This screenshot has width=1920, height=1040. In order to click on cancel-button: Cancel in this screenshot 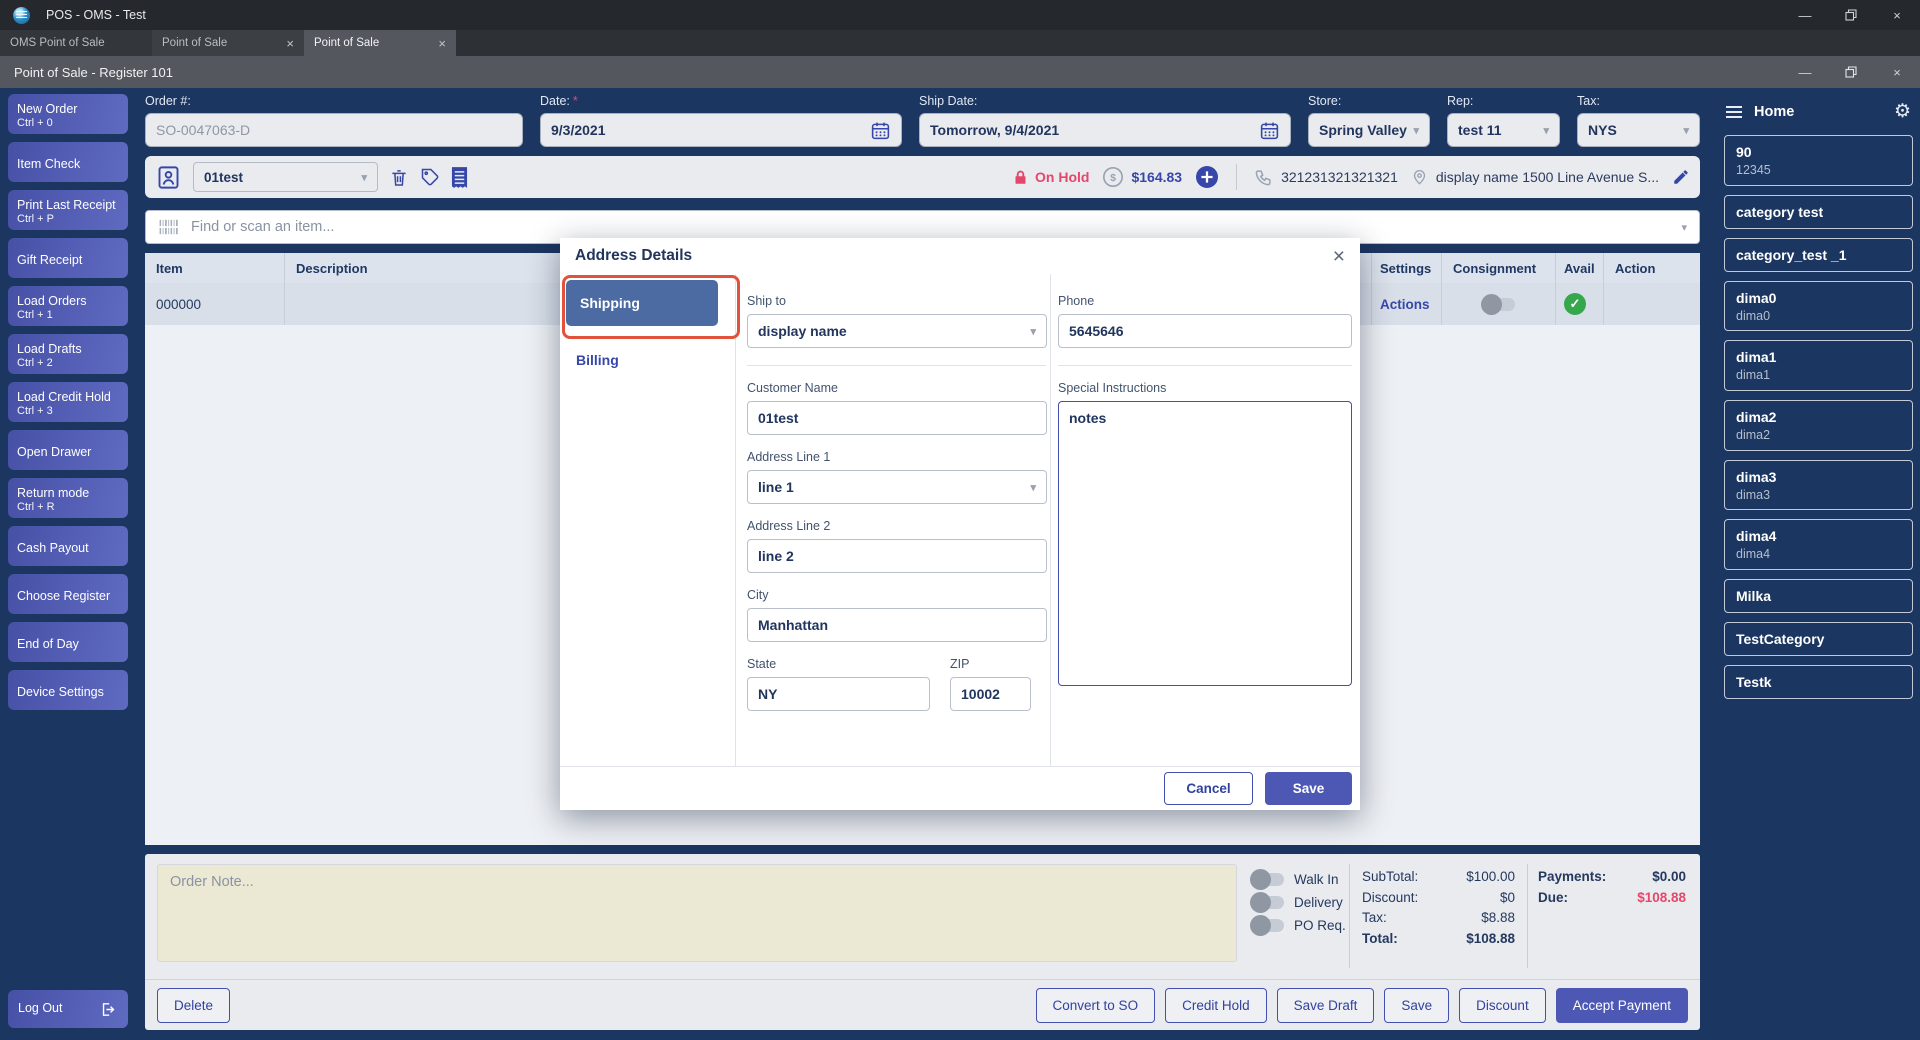, I will do `click(1208, 788)`.